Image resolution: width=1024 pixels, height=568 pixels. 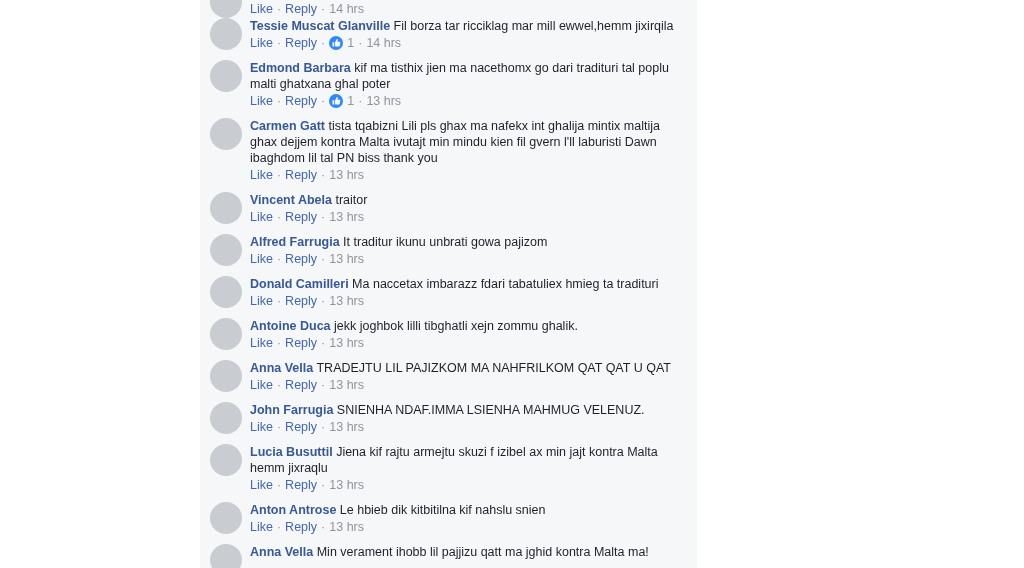 I want to click on comment-text: Carmen Gatt tista tqabizni Lili pls ghax ma nafekx int ghalija mintix maltija ghax dejjem kontra Malta ivutajt min mindu kien fil gvern l'll laburisti Dawn ibaghdom lil tal PN biss thank you, so click(x=455, y=142).